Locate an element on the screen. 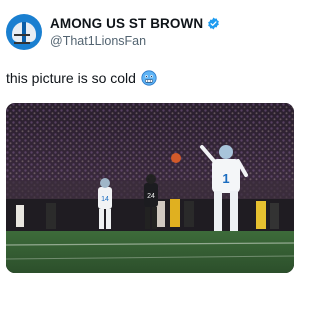 The width and height of the screenshot is (320, 310). user-handle: @That1LionsFan is located at coordinates (98, 41).